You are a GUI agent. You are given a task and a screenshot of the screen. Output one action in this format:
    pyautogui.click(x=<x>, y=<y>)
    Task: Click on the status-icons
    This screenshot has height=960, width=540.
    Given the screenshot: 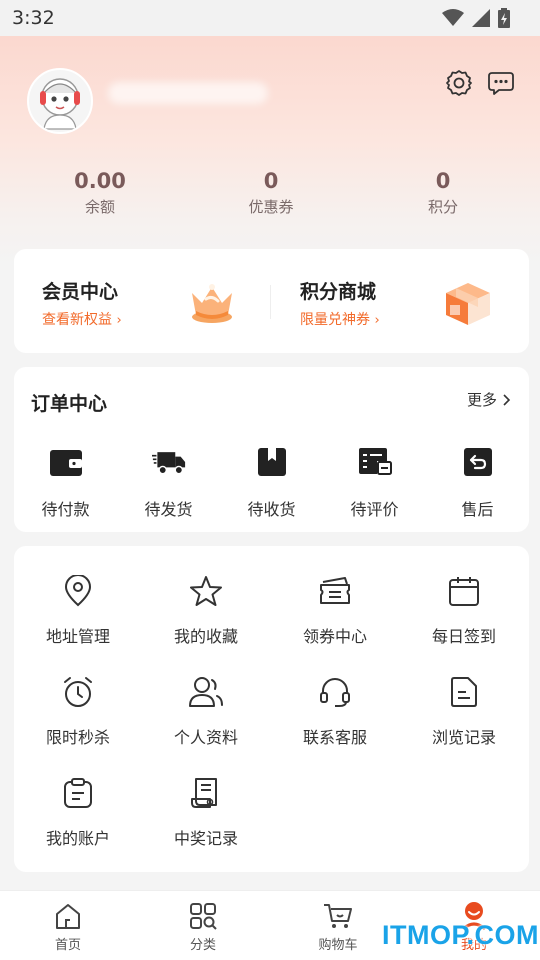 What is the action you would take?
    pyautogui.click(x=476, y=18)
    